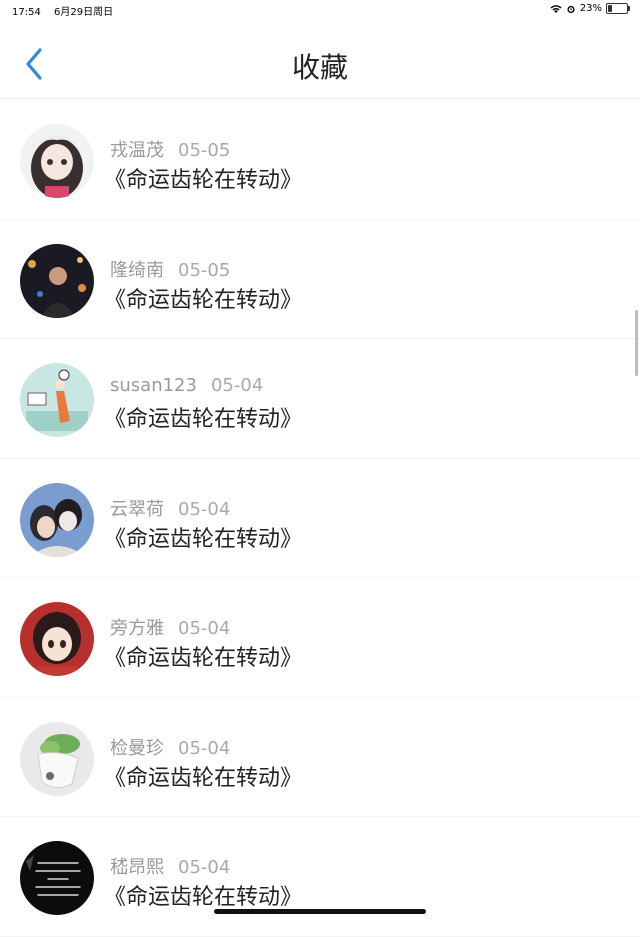 The height and width of the screenshot is (937, 640). What do you see at coordinates (319, 67) in the screenshot?
I see `page-title: 收藏` at bounding box center [319, 67].